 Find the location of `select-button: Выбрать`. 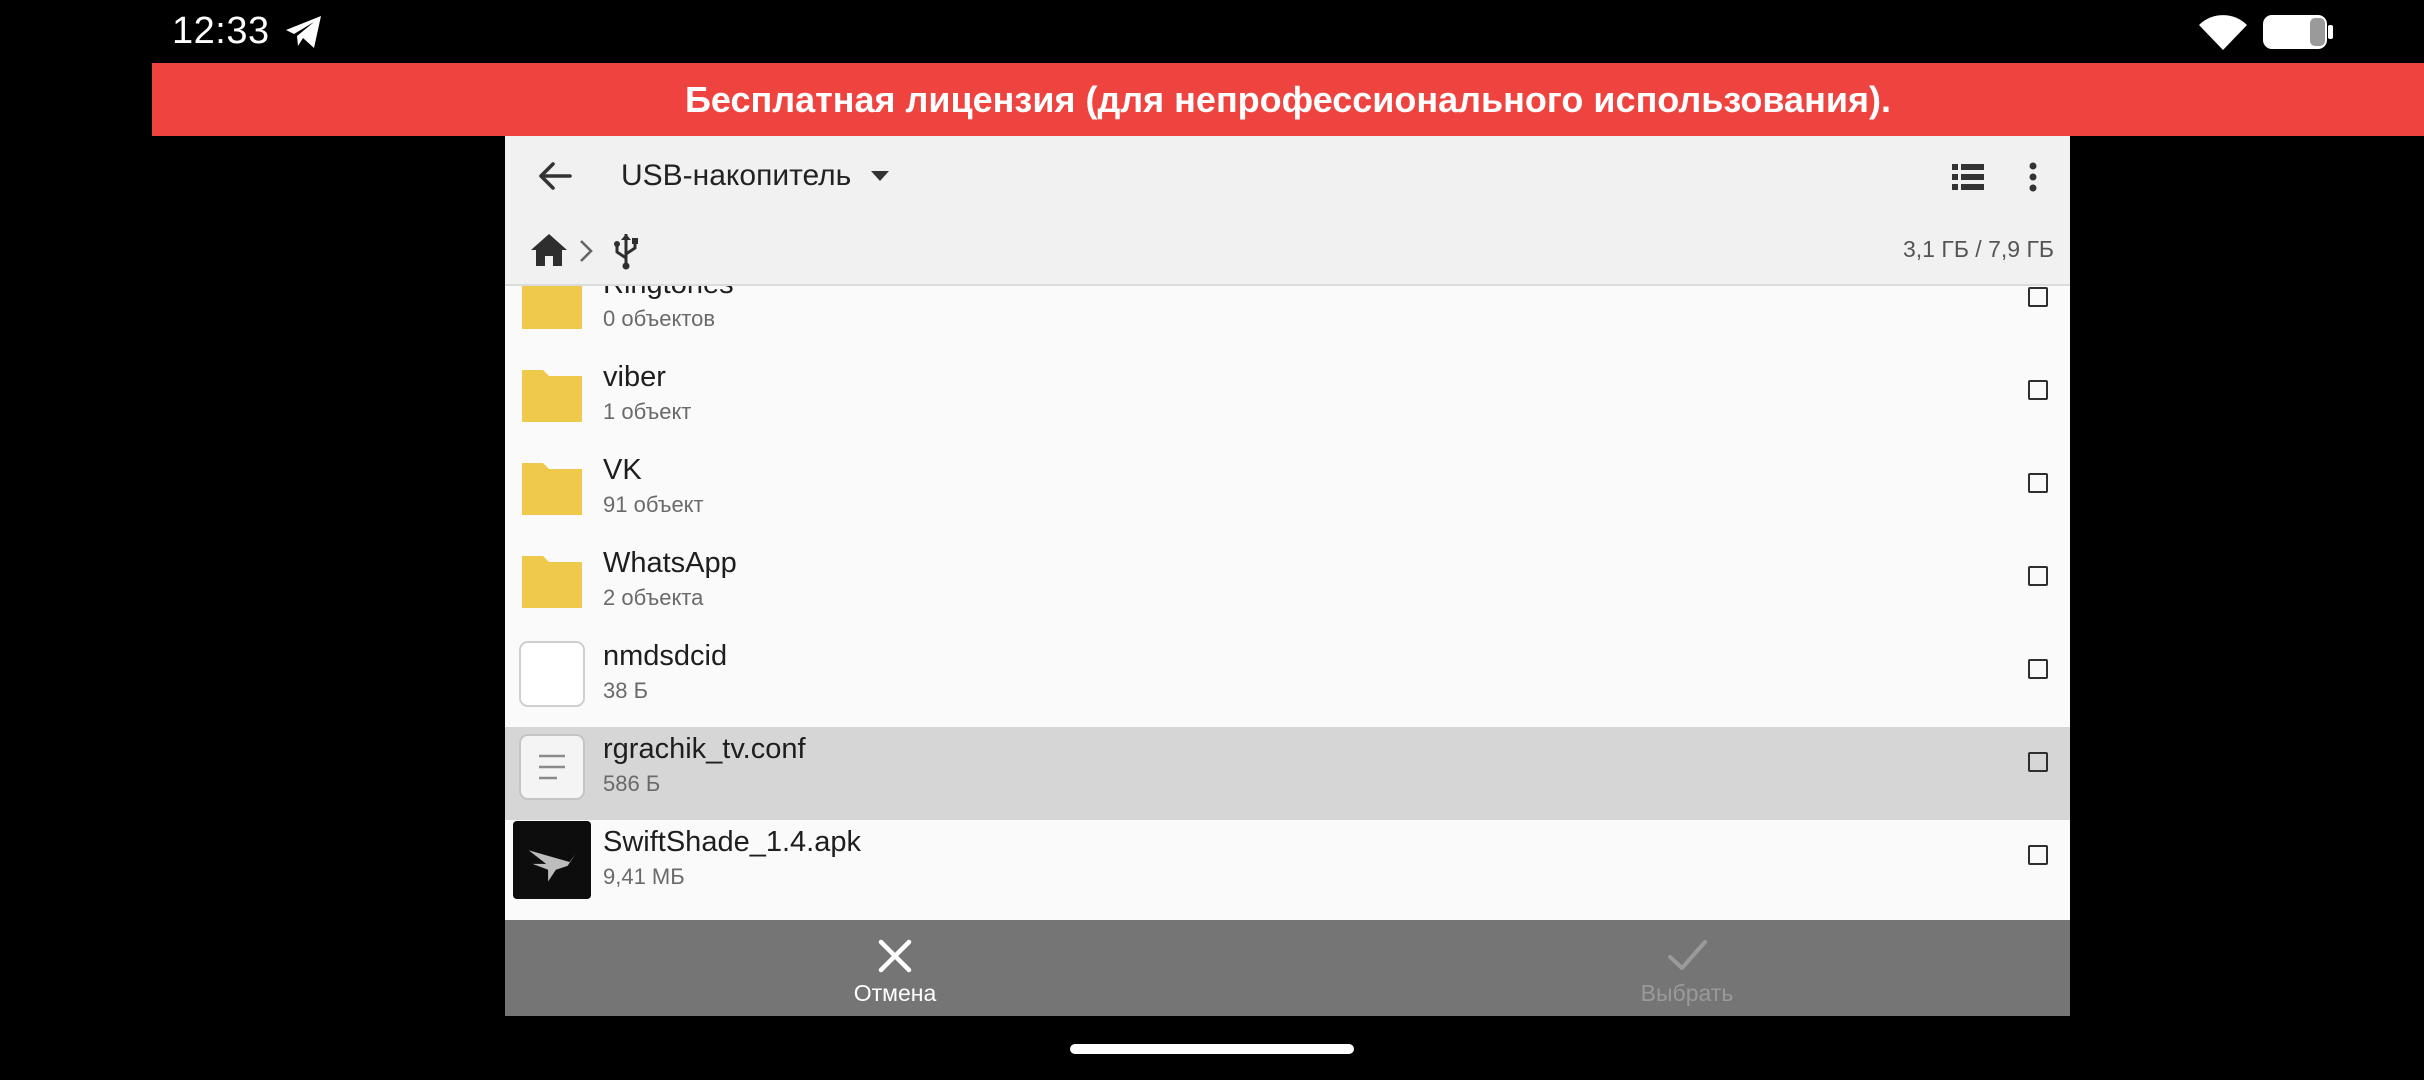

select-button: Выбрать is located at coordinates (1687, 968).